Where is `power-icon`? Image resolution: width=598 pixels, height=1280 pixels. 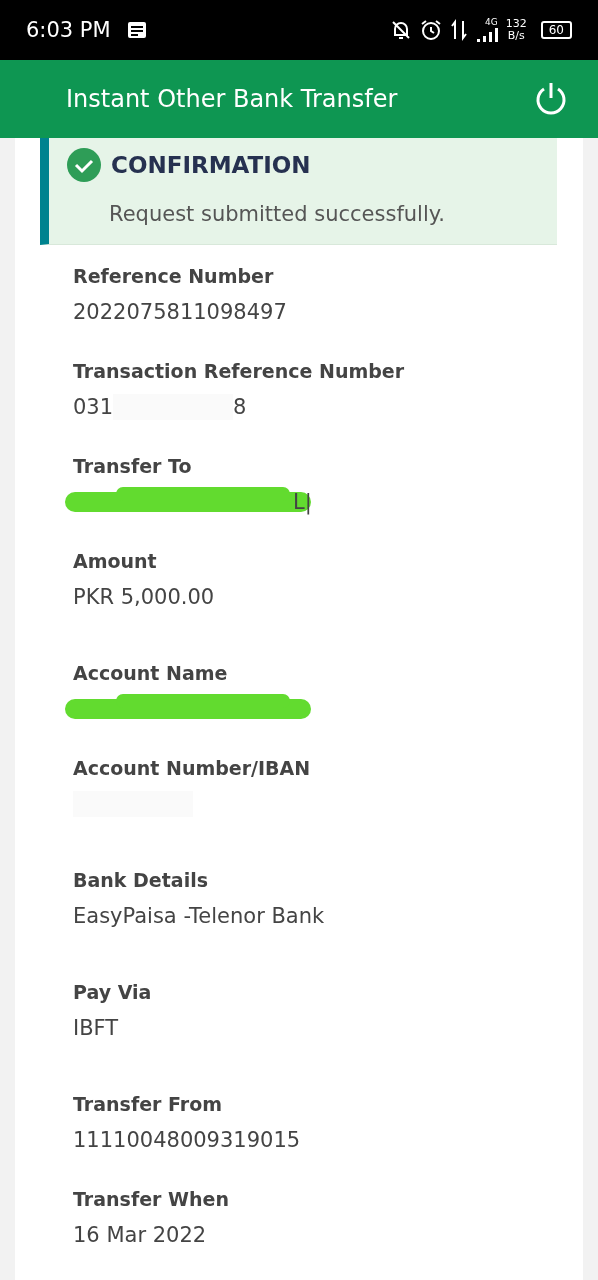 power-icon is located at coordinates (551, 99).